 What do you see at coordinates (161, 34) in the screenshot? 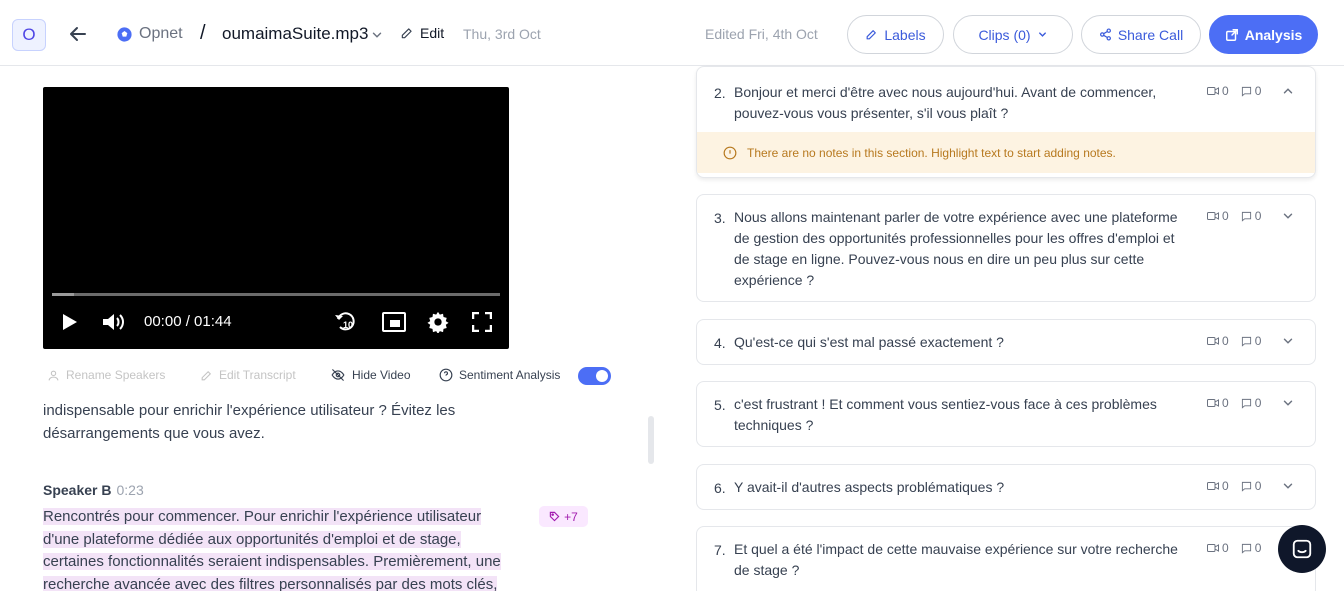
I see `workspace-name: Opnet` at bounding box center [161, 34].